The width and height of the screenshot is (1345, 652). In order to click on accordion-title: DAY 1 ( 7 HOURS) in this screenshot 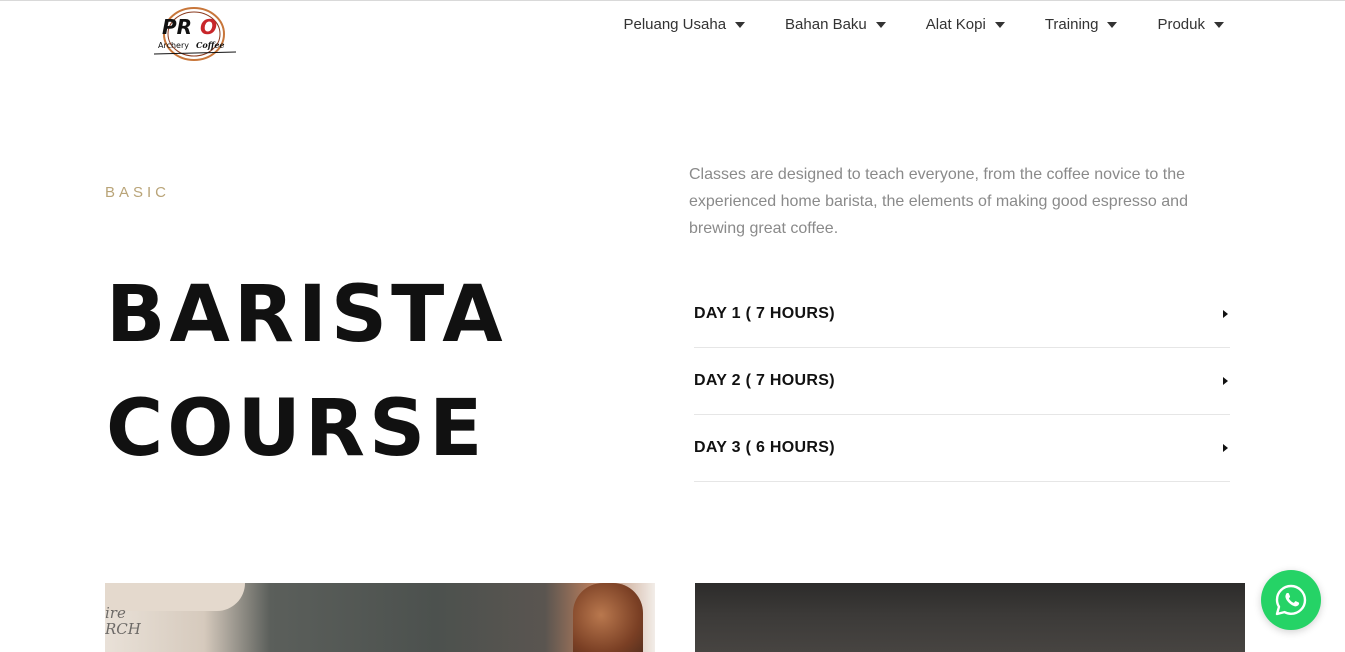, I will do `click(764, 313)`.